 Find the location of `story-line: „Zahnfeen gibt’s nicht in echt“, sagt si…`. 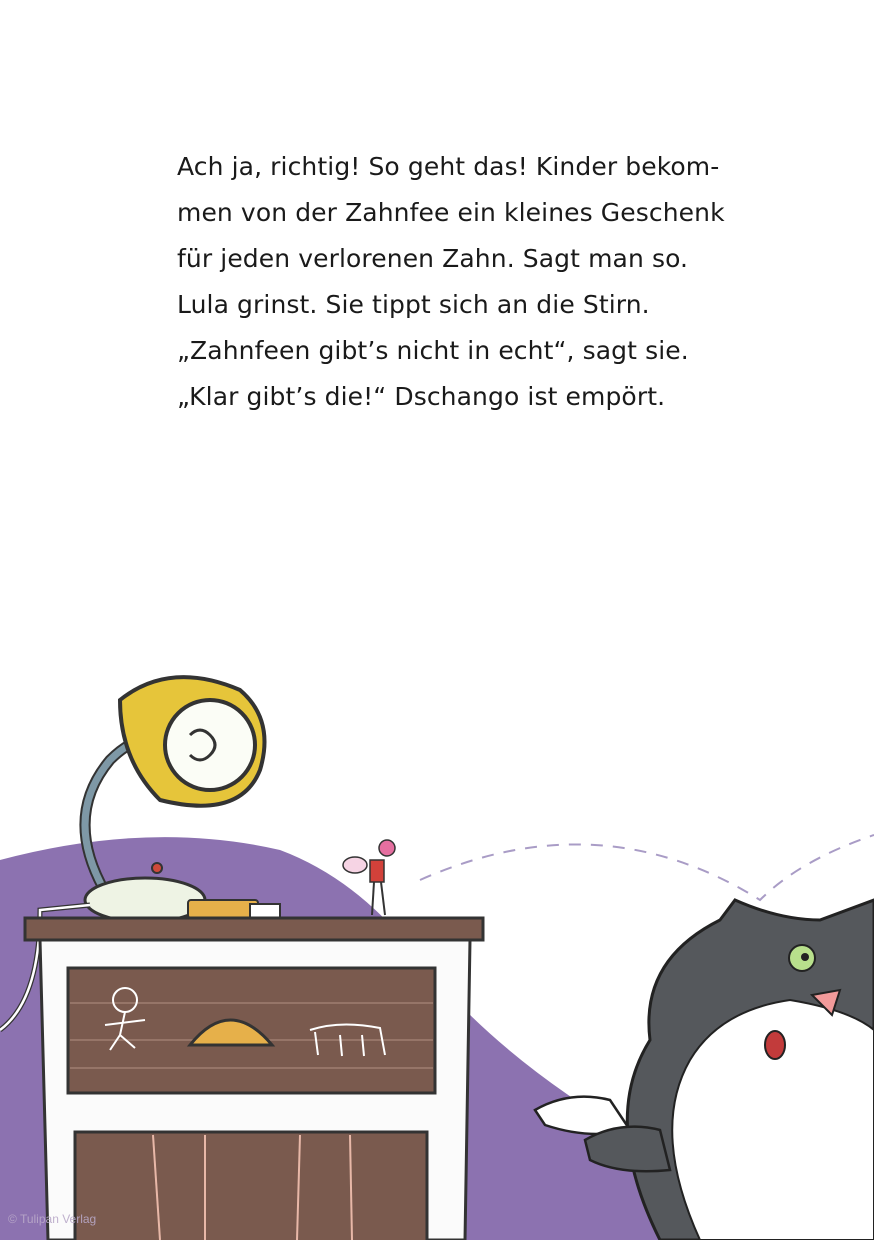

story-line: „Zahnfeen gibt’s nicht in echt“, sagt si… is located at coordinates (433, 350).